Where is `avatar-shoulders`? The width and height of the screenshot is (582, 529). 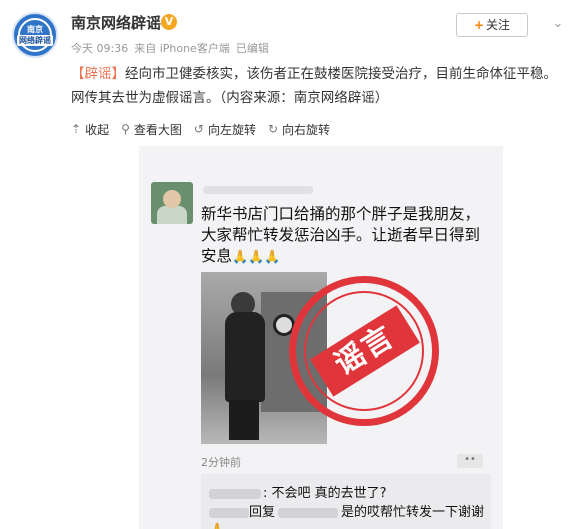 avatar-shoulders is located at coordinates (172, 215).